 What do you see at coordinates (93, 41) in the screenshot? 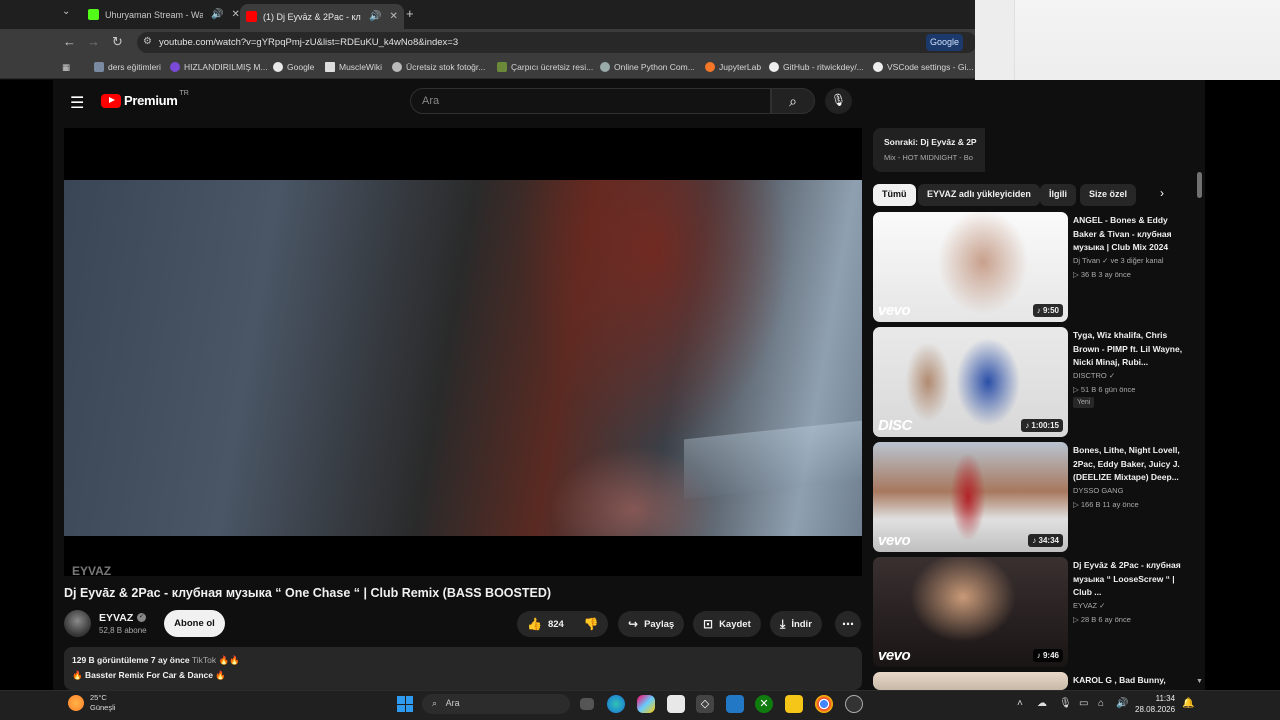
I see `forward-icon: →` at bounding box center [93, 41].